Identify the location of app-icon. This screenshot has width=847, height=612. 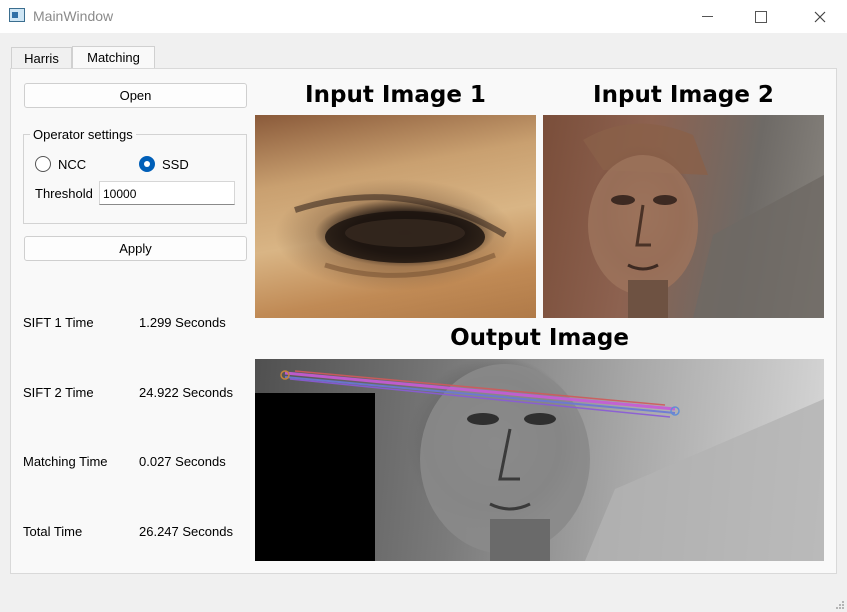
(17, 15).